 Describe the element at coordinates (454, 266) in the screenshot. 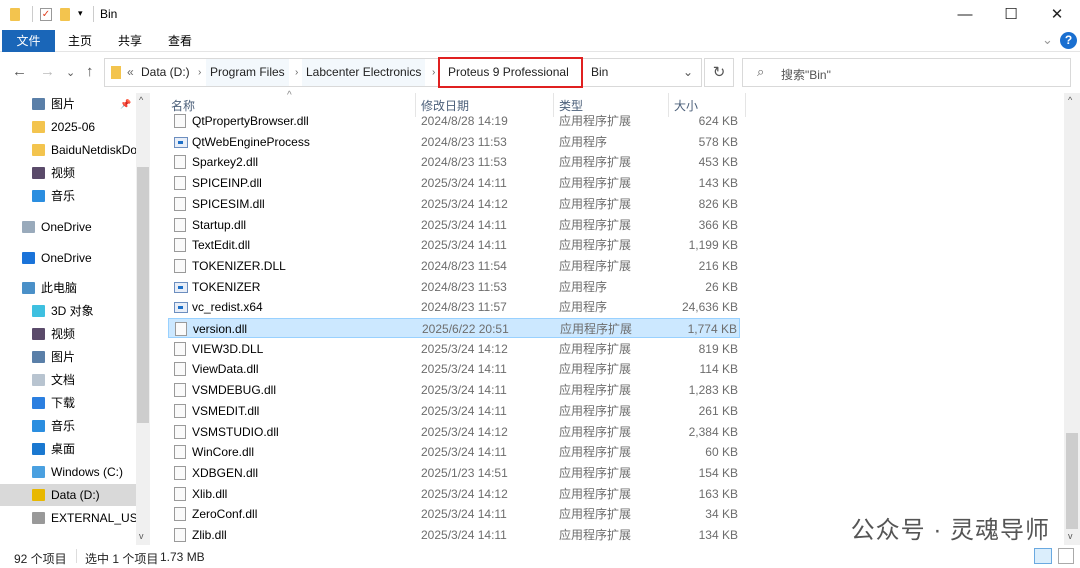

I see `file-row: TOKENIZER.DLL 2024/8/23 11:54 应用程序扩展 216 KB` at that location.